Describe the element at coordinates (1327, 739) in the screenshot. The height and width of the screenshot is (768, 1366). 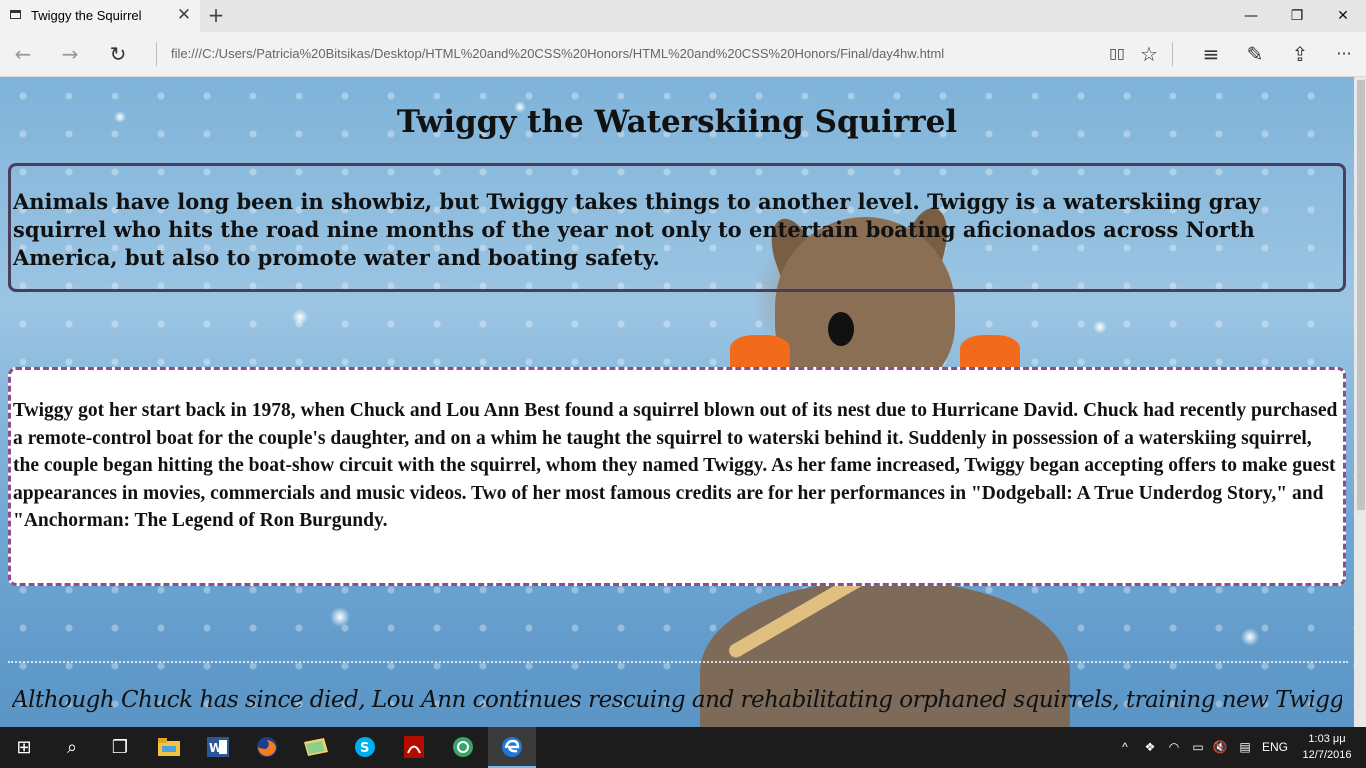
I see `clock-time: 1:03 μμ` at that location.